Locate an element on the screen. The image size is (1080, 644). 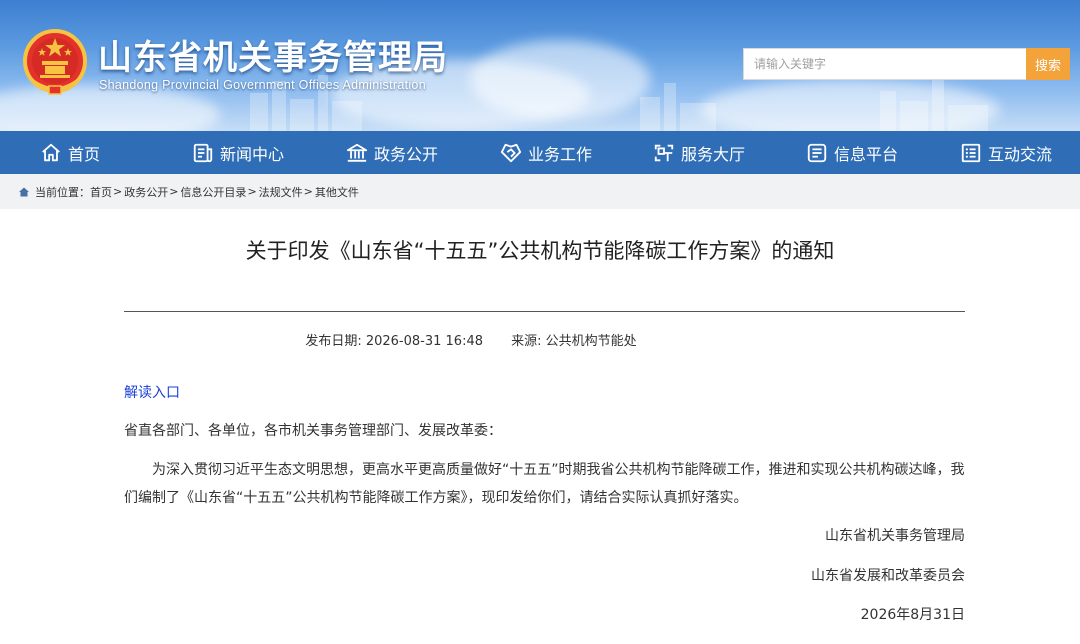
breadcrumb-regulations: 法规文件 is located at coordinates (281, 192).